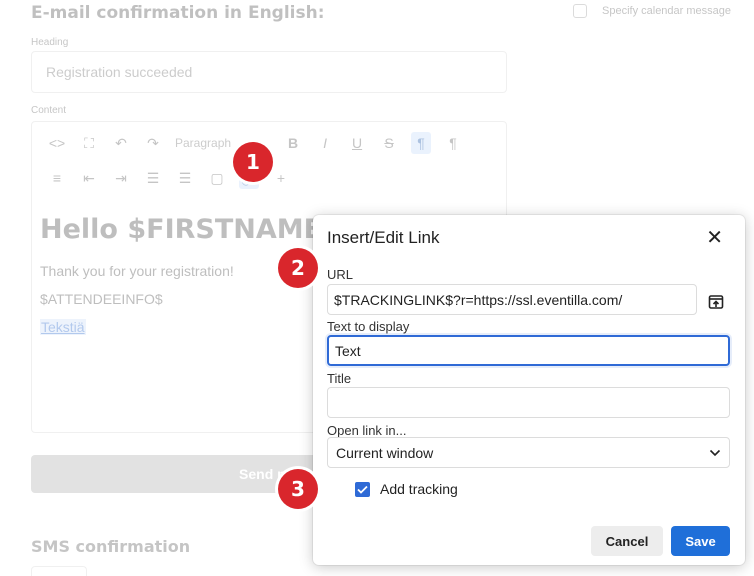 Image resolution: width=754 pixels, height=576 pixels. Describe the element at coordinates (269, 72) in the screenshot. I see `heading-input: Registration succeeded` at that location.